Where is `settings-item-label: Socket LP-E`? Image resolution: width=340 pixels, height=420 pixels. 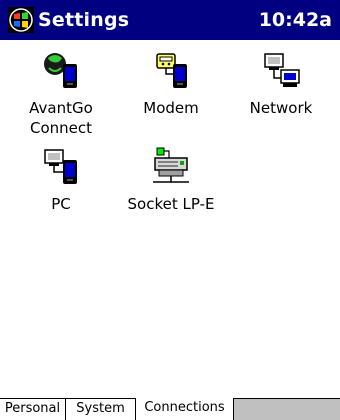
settings-item-label: Socket LP-E is located at coordinates (171, 204).